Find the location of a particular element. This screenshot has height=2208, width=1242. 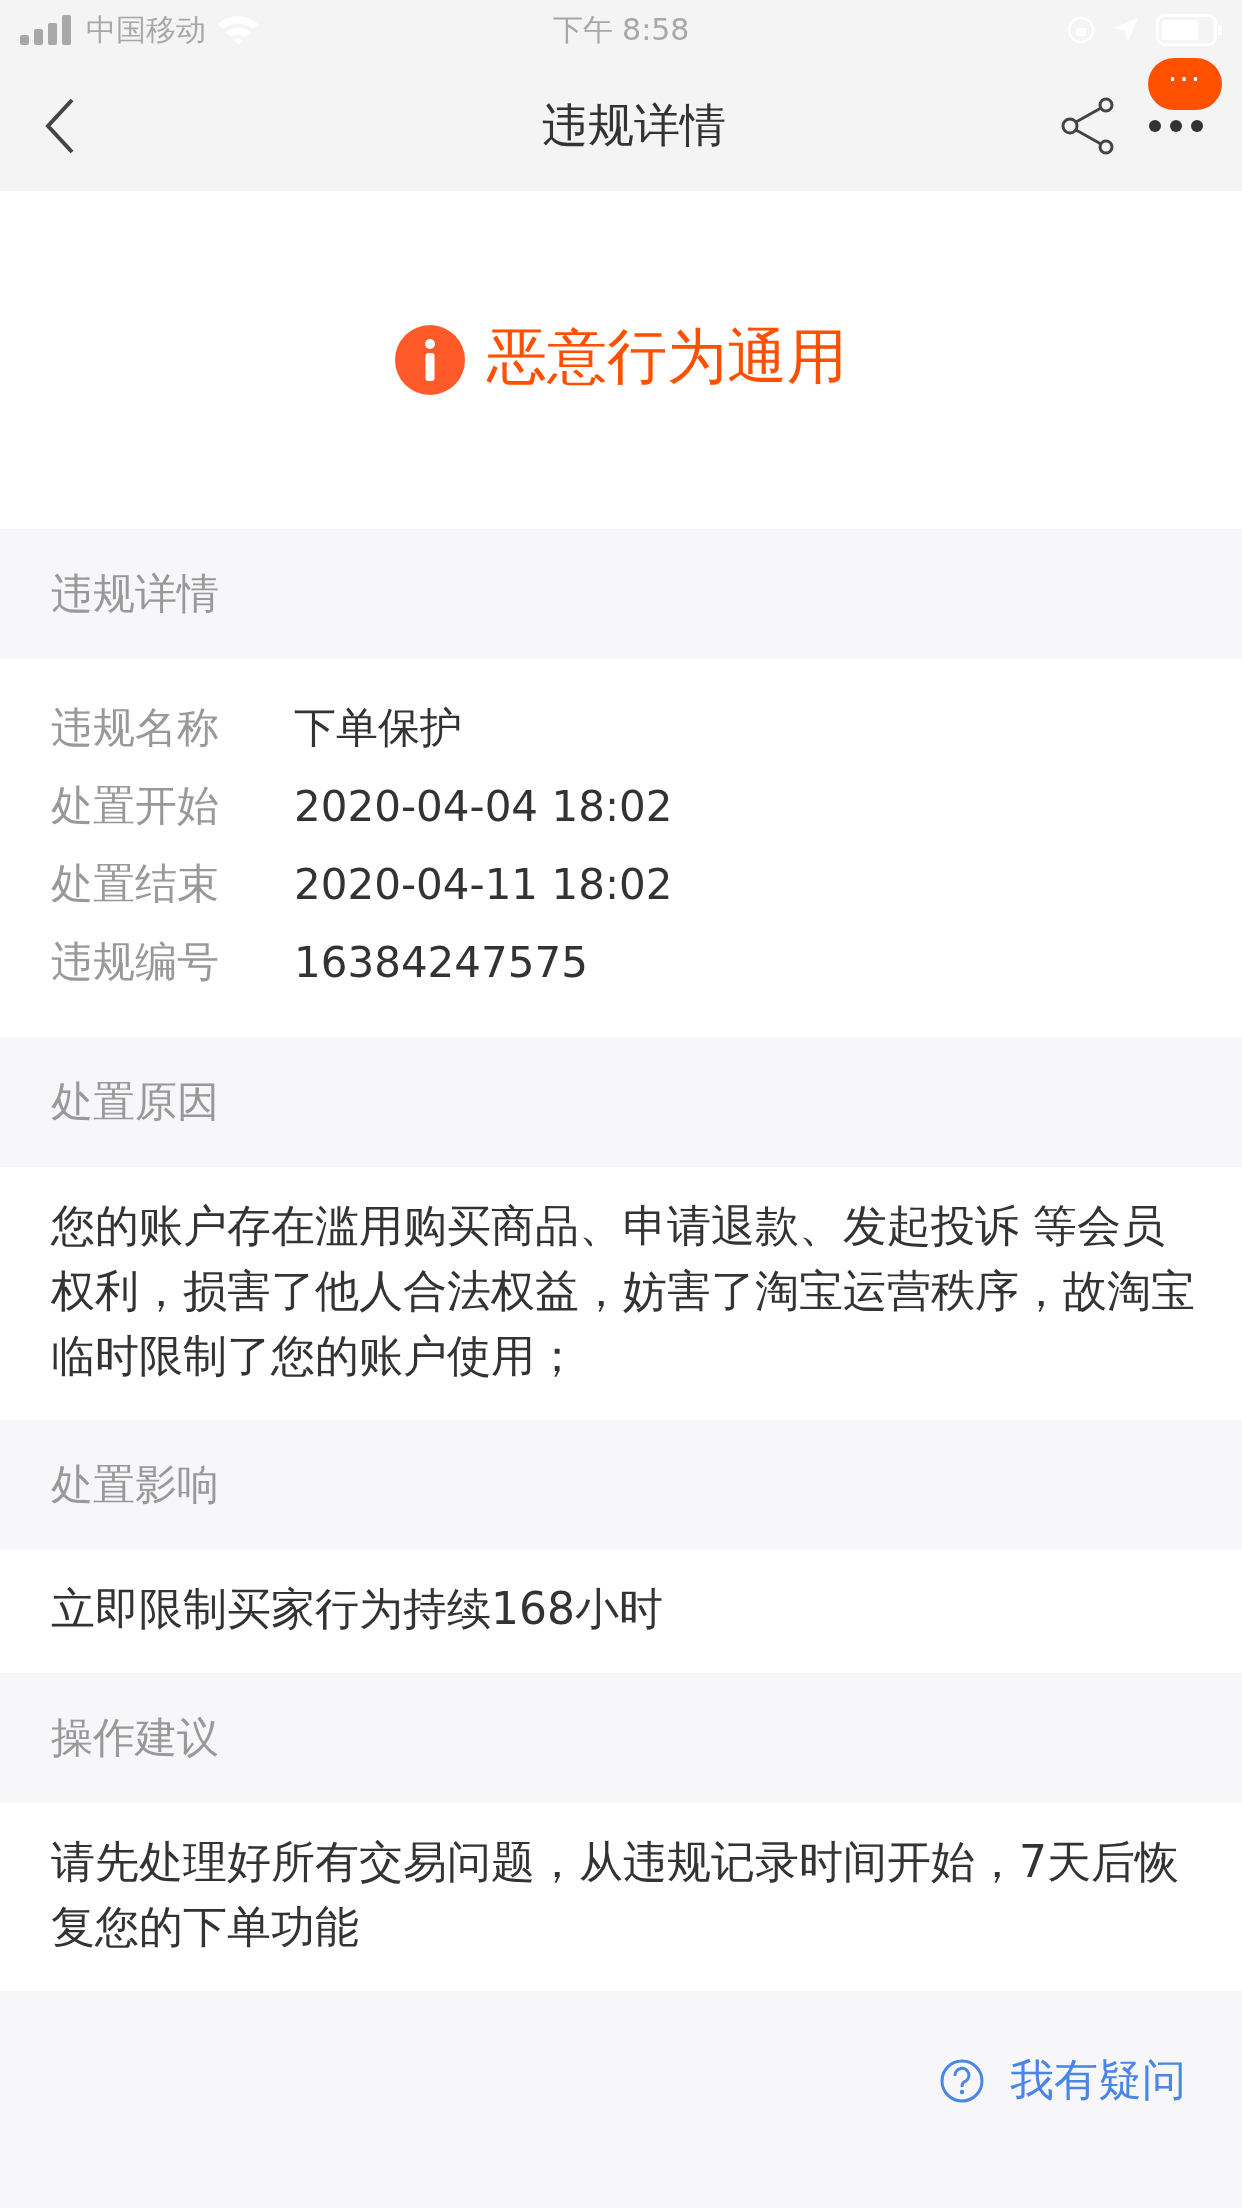

field-label: 处置开始 is located at coordinates (135, 806).